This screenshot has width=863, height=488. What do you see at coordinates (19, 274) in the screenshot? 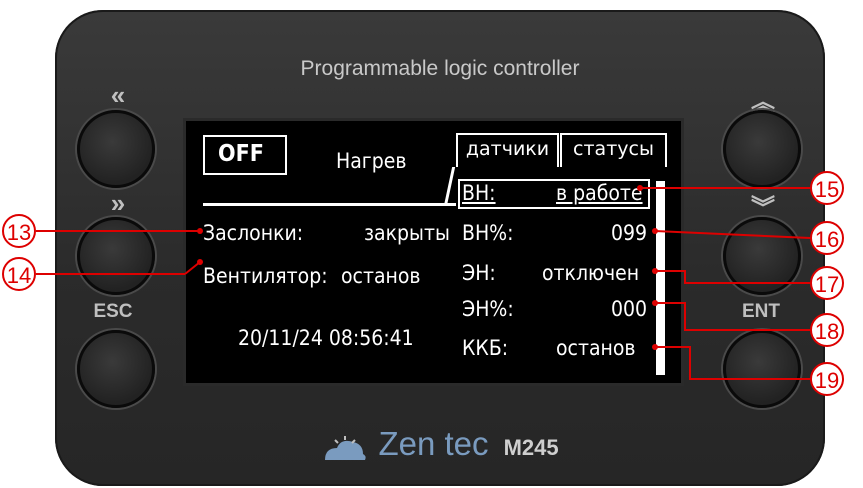
I see `callout-14: 14` at bounding box center [19, 274].